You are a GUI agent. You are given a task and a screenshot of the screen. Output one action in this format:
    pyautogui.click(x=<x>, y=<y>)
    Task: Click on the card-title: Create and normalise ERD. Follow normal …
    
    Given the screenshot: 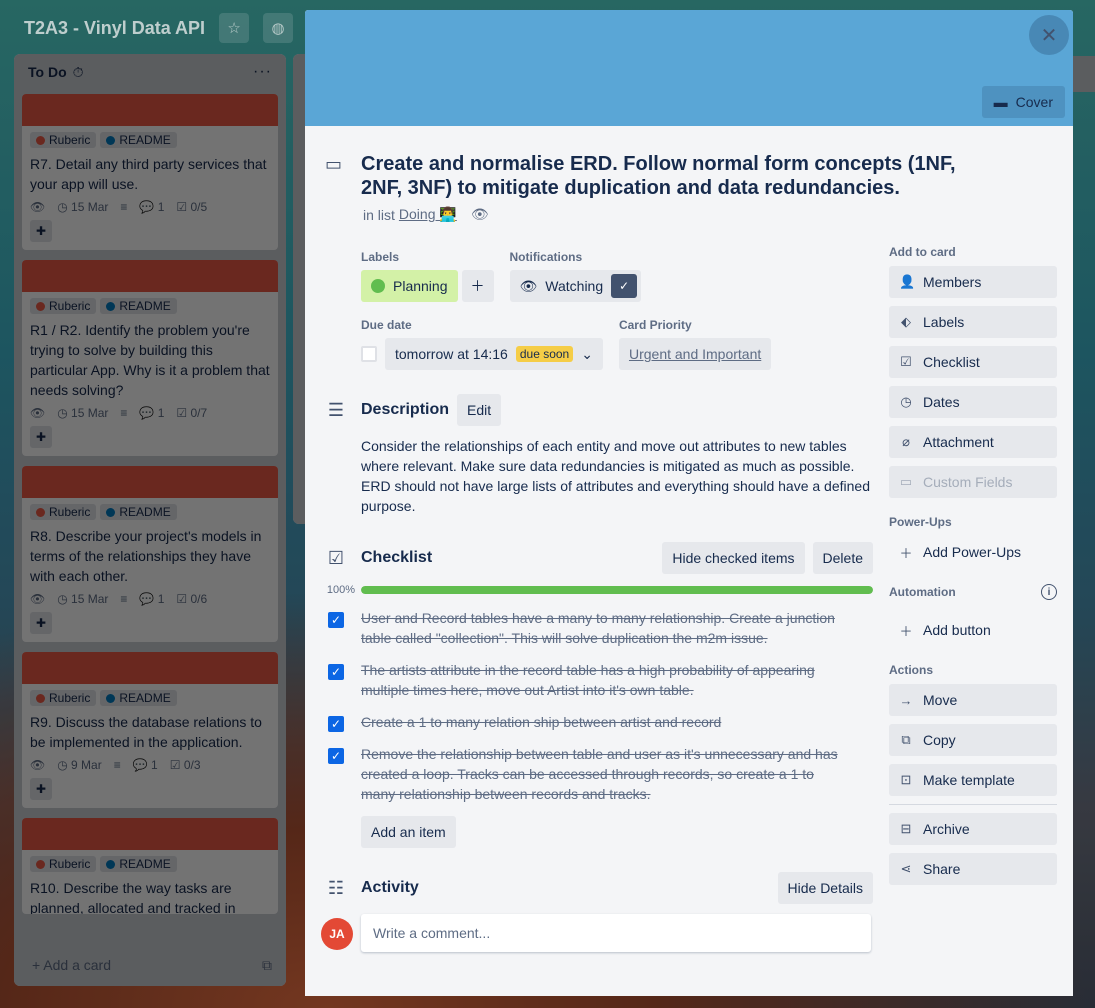 What is the action you would take?
    pyautogui.click(x=677, y=176)
    